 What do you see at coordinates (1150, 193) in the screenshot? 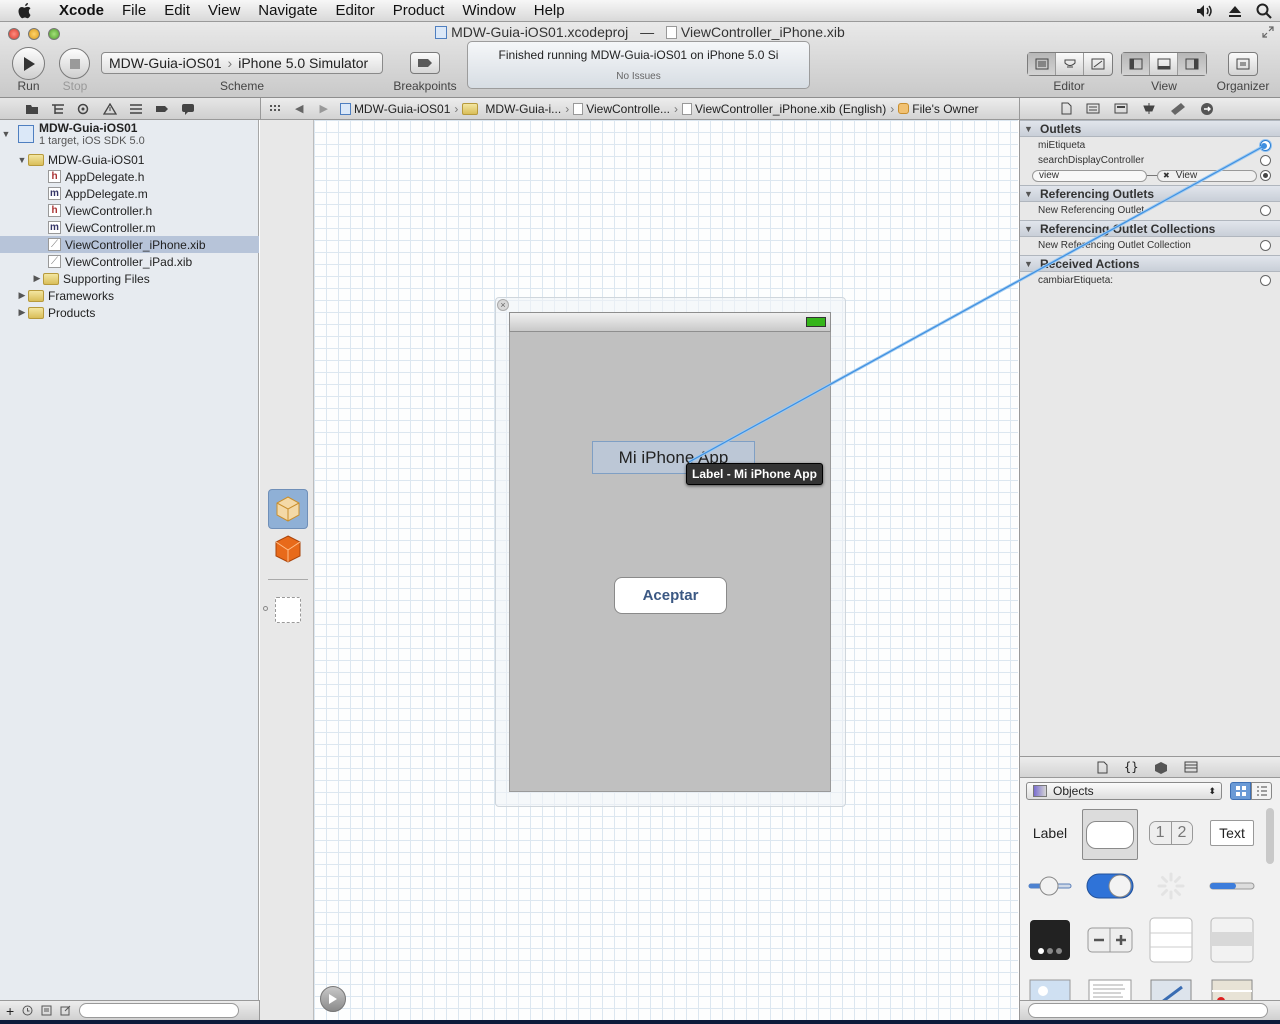
I see `referencing-outlets-header: ▼ Referencing Outlets` at bounding box center [1150, 193].